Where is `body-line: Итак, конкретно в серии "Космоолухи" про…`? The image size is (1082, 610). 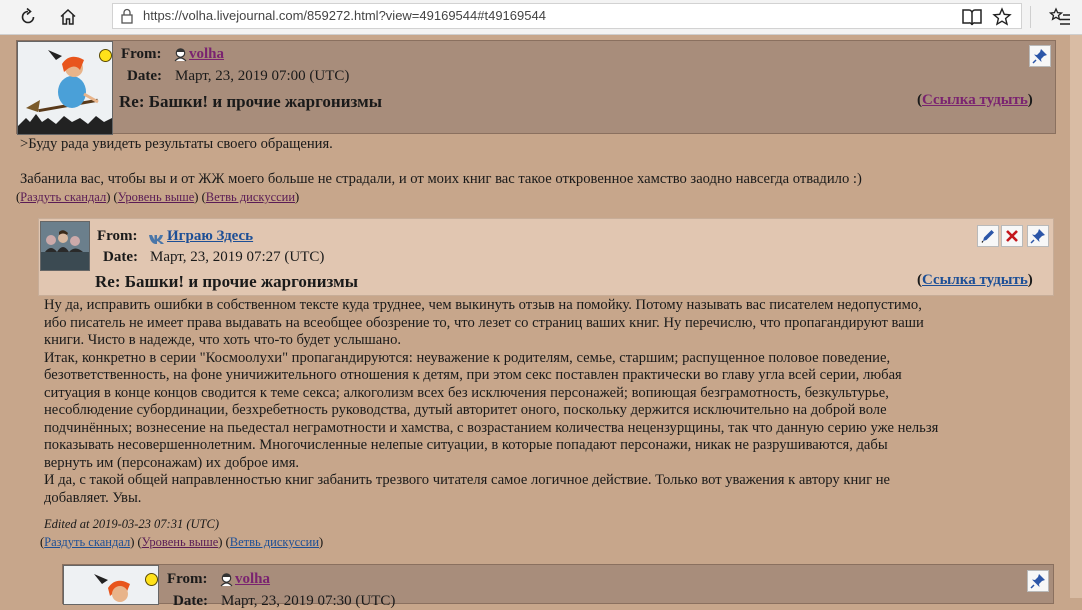 body-line: Итак, конкретно в серии "Космоолухи" про… is located at coordinates (467, 357).